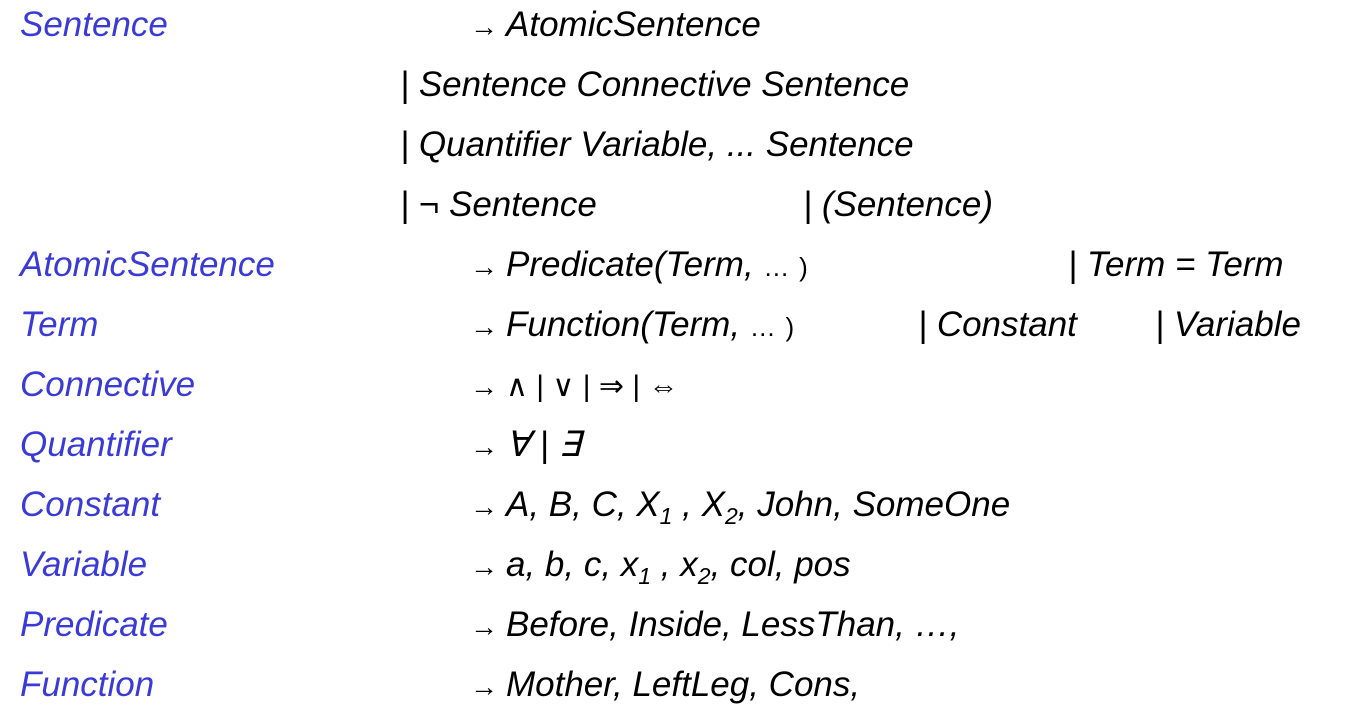  Describe the element at coordinates (108, 384) in the screenshot. I see `rule-connective-lhs: Connective` at that location.